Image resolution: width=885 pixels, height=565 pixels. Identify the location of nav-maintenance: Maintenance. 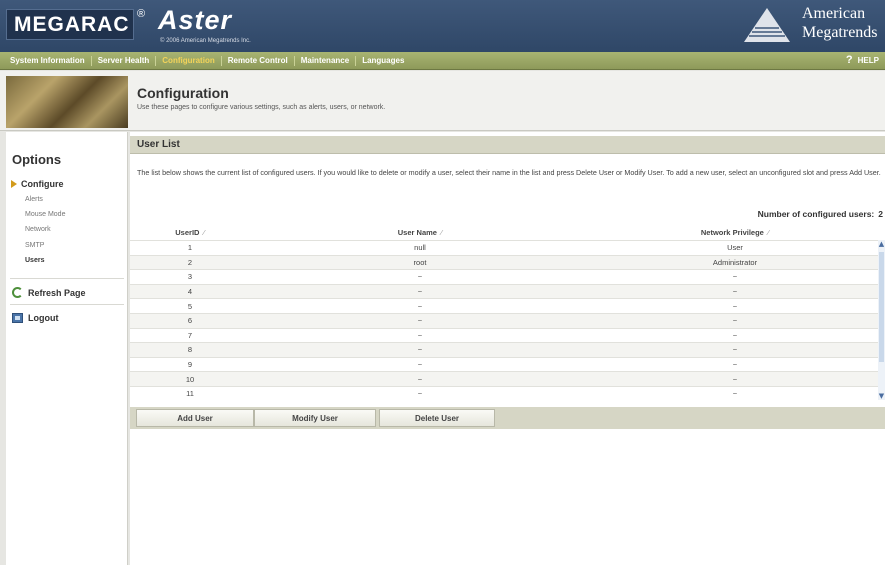
(325, 60).